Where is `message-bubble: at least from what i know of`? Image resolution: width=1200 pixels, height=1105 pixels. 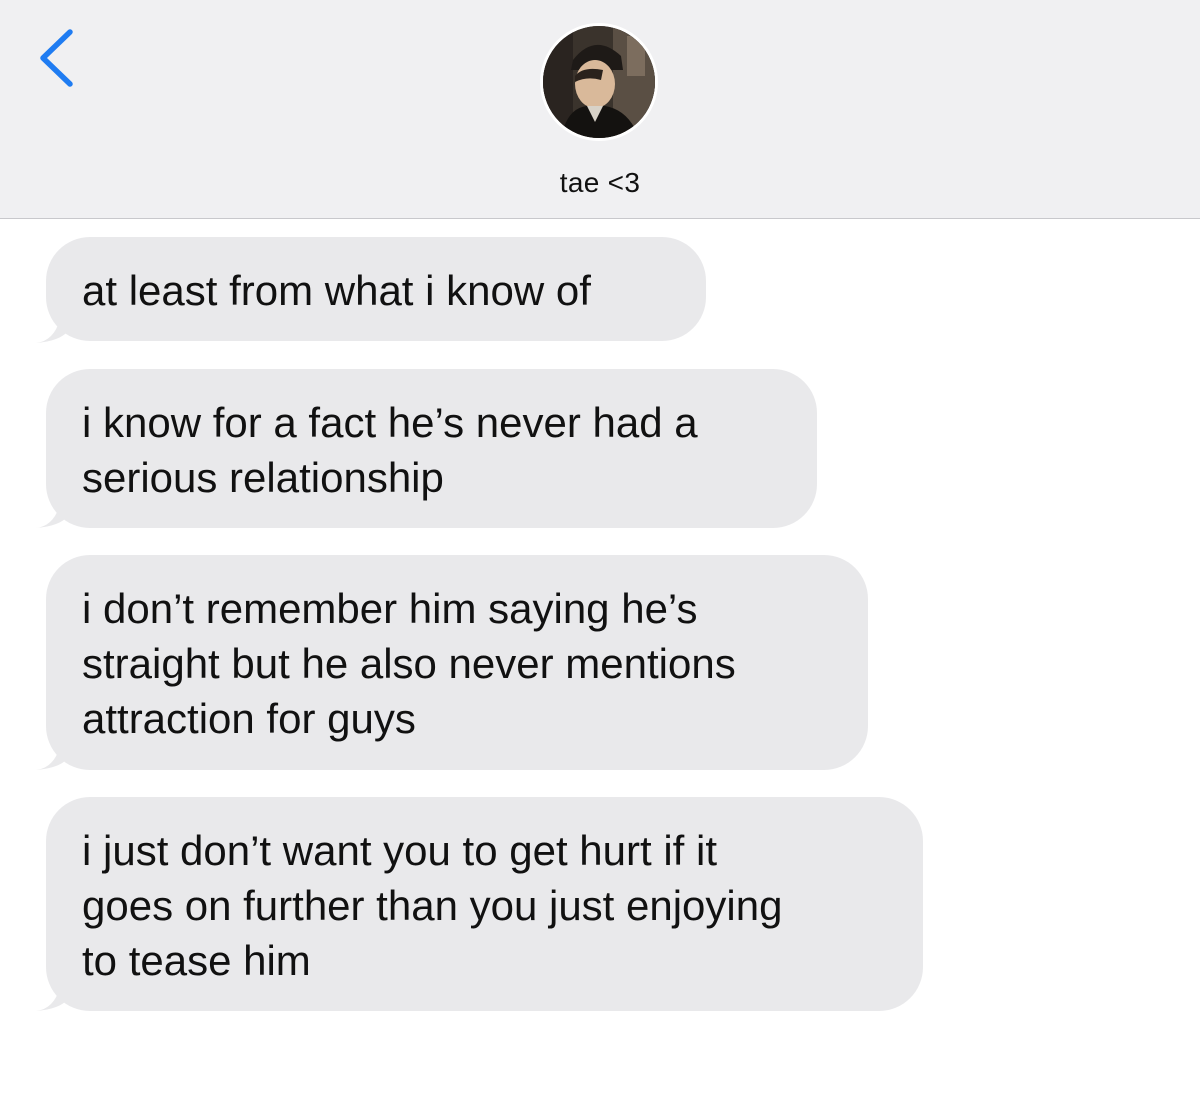 message-bubble: at least from what i know of is located at coordinates (376, 289).